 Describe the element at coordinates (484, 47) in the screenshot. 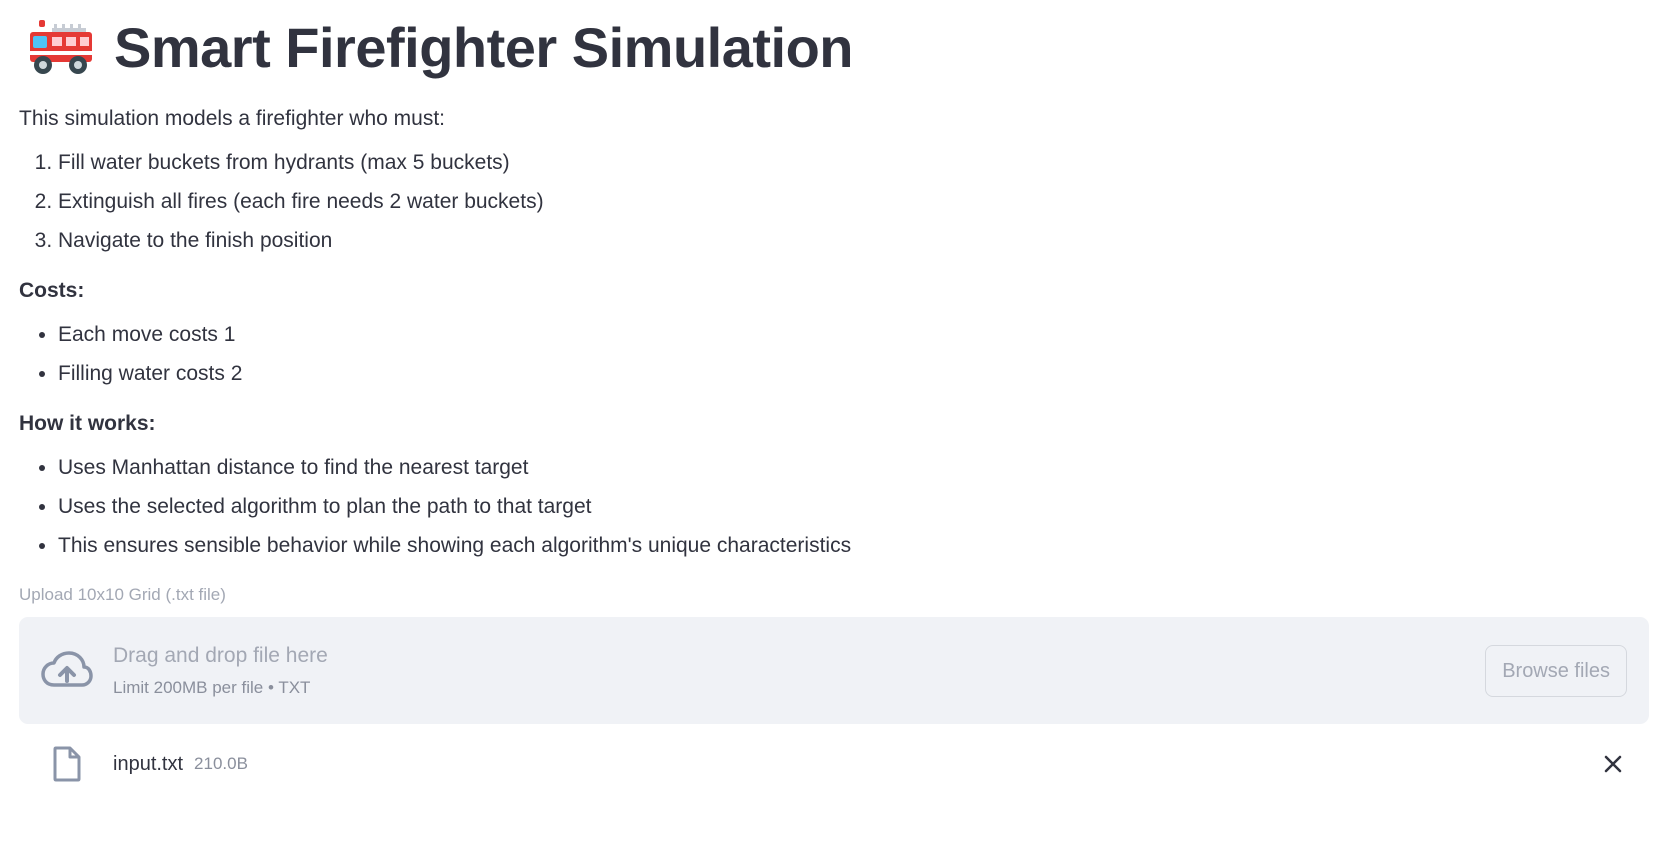

I see `page-title: Smart Firefighter Simulation` at that location.